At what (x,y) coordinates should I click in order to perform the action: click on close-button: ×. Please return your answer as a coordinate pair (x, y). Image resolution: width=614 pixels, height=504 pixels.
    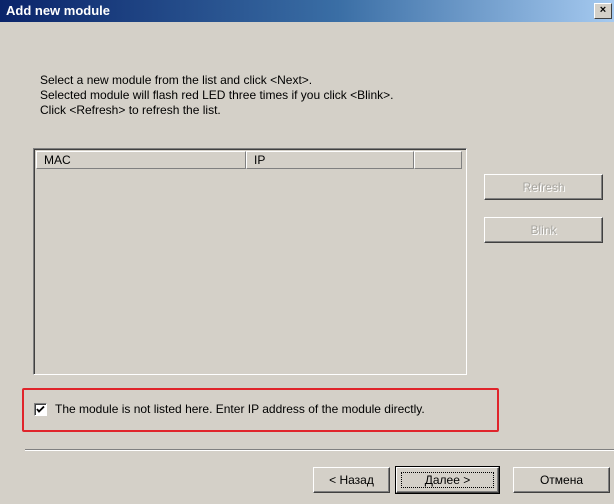
    Looking at the image, I should click on (603, 11).